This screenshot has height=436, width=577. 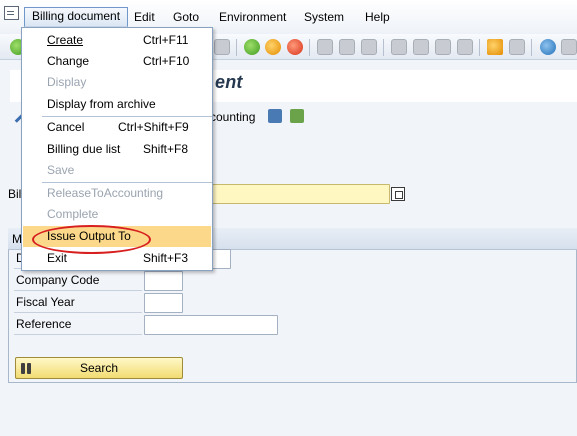 I want to click on next-page-icon, so click(x=443, y=47).